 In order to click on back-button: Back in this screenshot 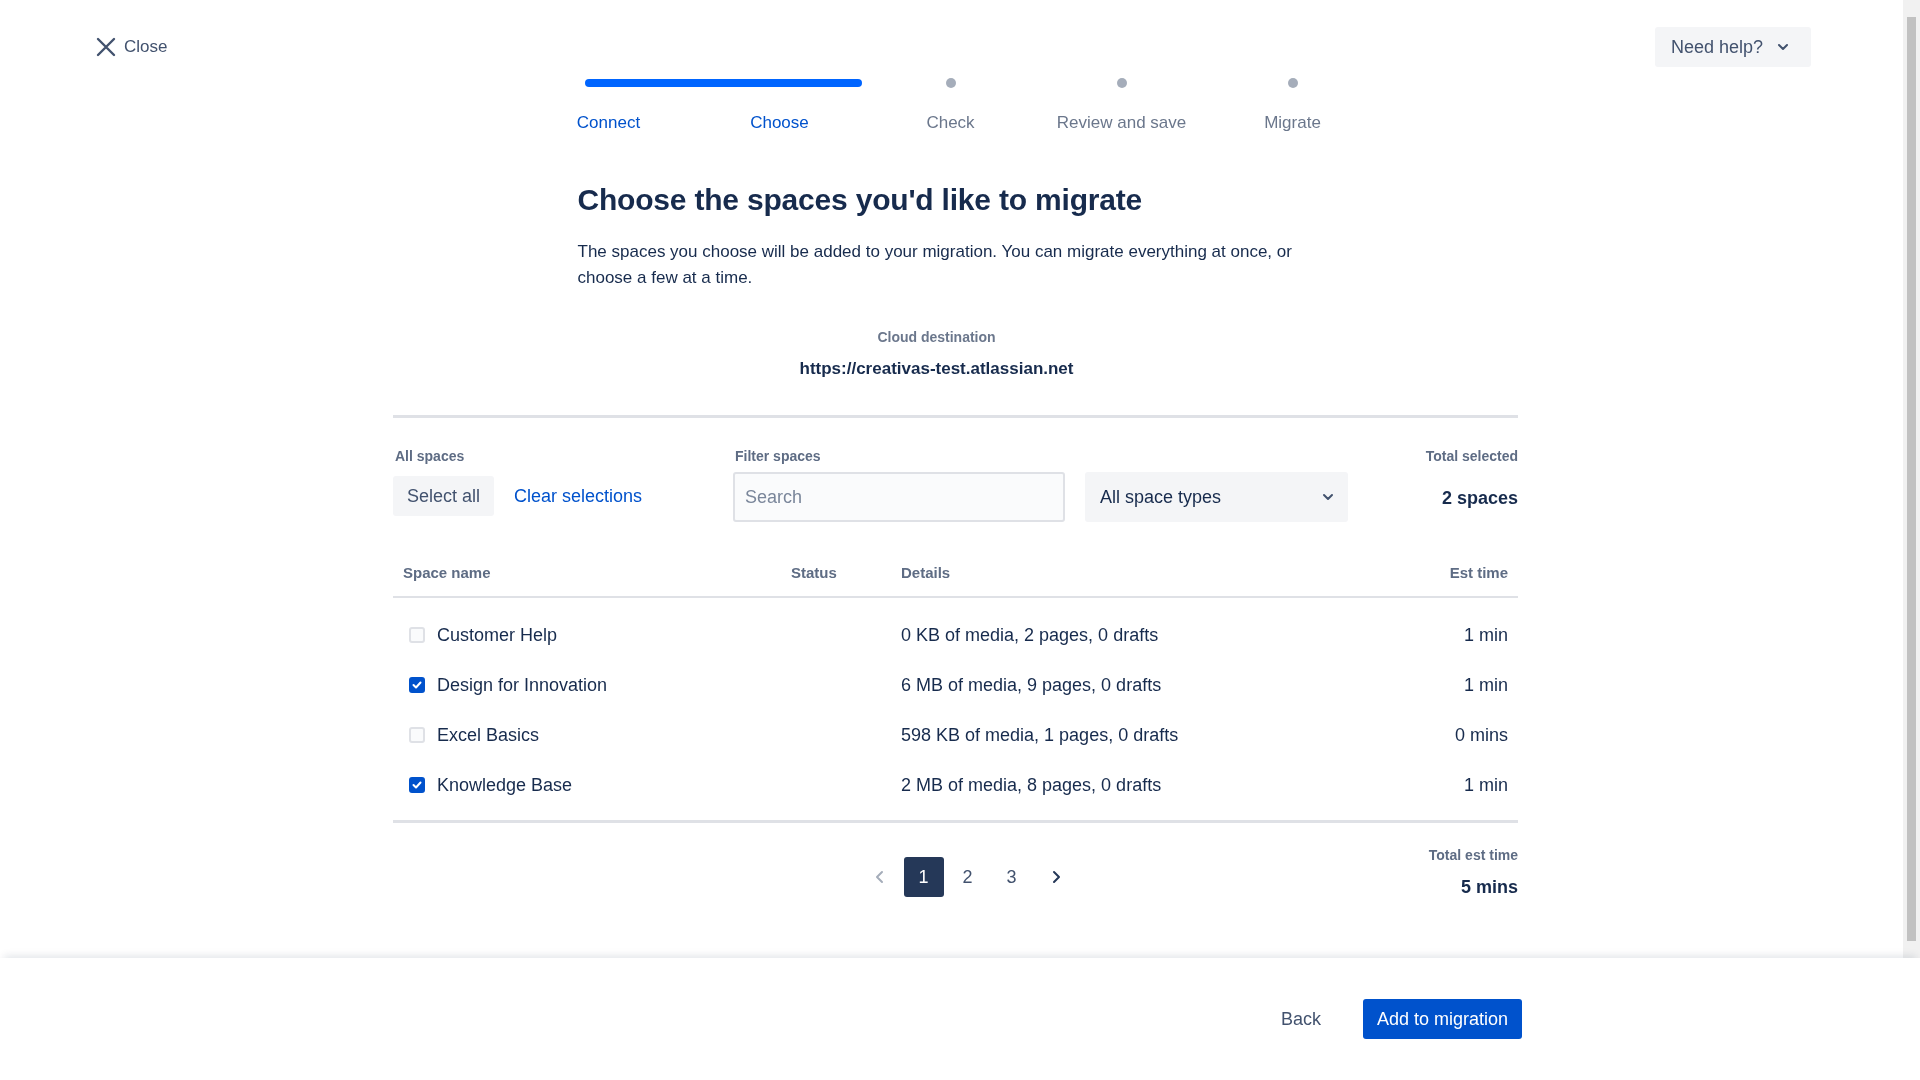, I will do `click(1300, 1019)`.